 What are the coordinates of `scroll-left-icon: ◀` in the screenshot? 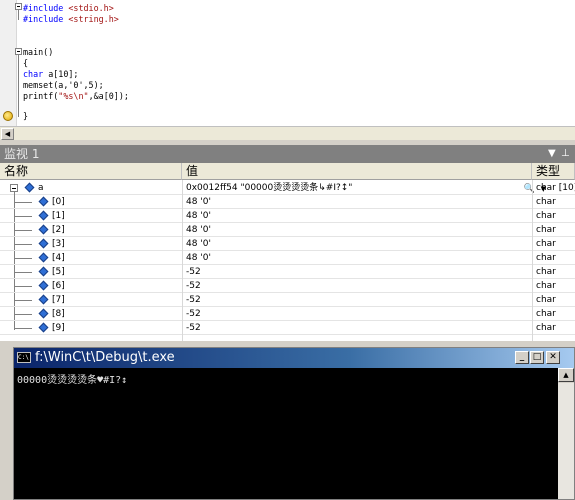 It's located at (7, 134).